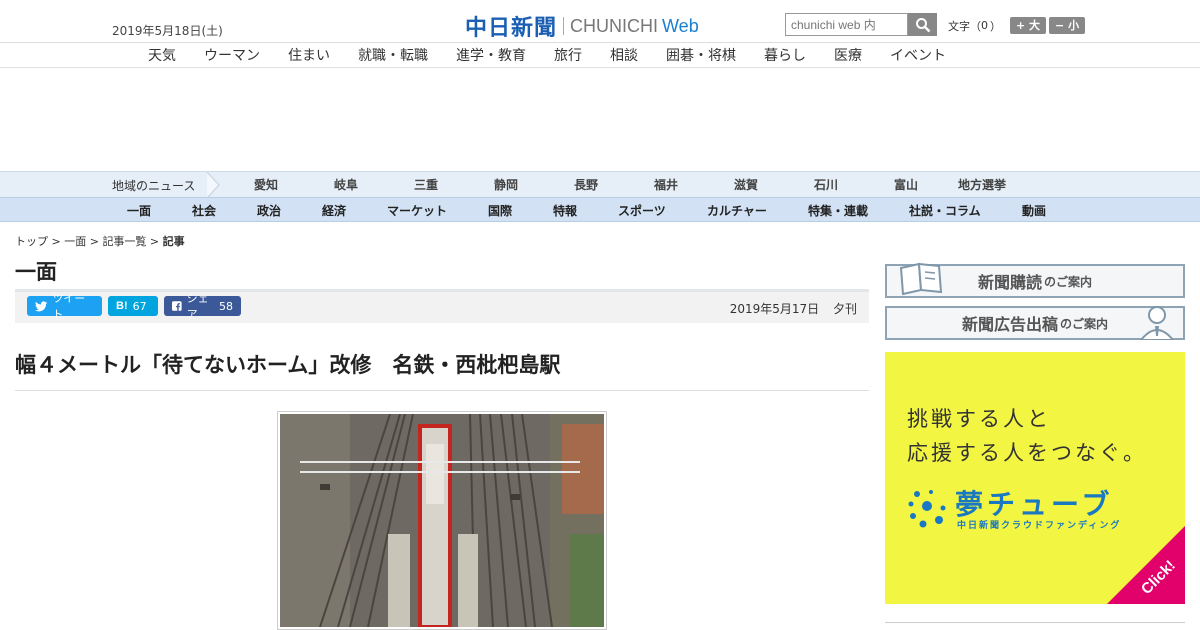 The image size is (1200, 630). I want to click on region-nav-label: 地域のニュース, so click(154, 186).